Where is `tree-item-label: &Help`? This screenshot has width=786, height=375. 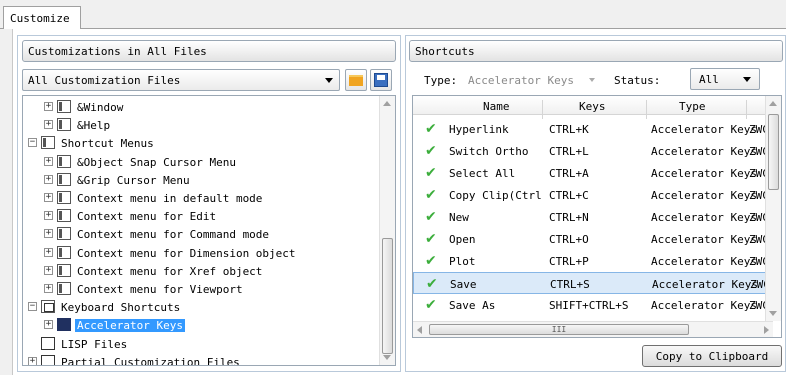
tree-item-label: &Help is located at coordinates (94, 126).